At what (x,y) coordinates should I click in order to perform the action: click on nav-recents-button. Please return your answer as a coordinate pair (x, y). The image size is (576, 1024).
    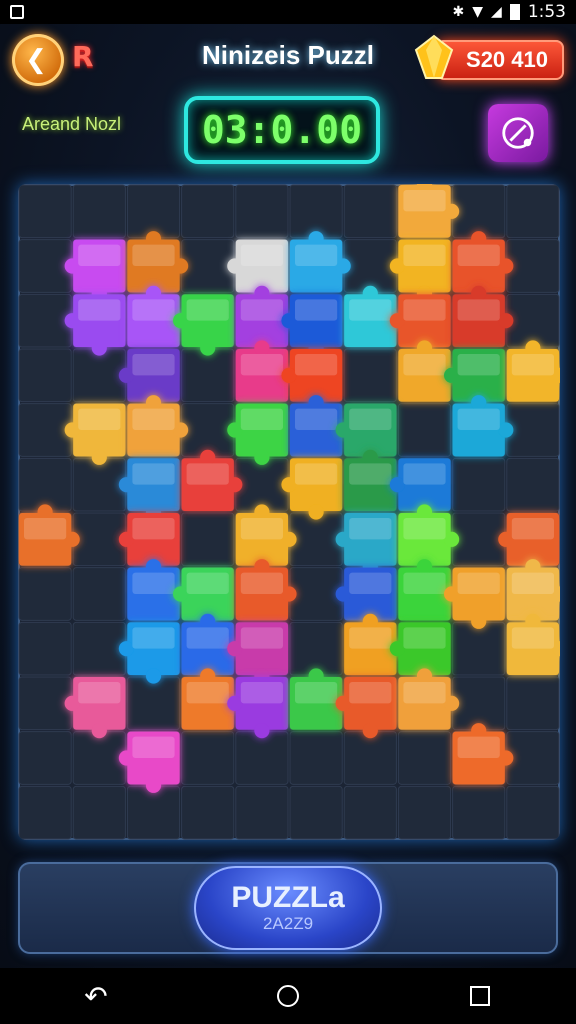
    Looking at the image, I should click on (480, 996).